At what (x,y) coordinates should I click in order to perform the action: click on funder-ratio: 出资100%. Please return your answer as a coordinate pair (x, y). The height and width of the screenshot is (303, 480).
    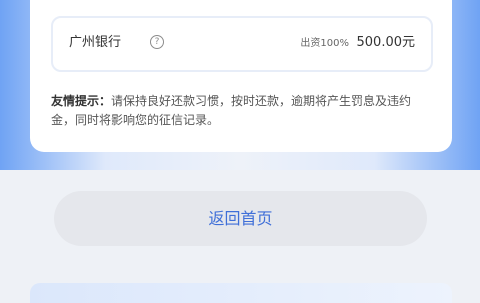
    Looking at the image, I should click on (324, 43).